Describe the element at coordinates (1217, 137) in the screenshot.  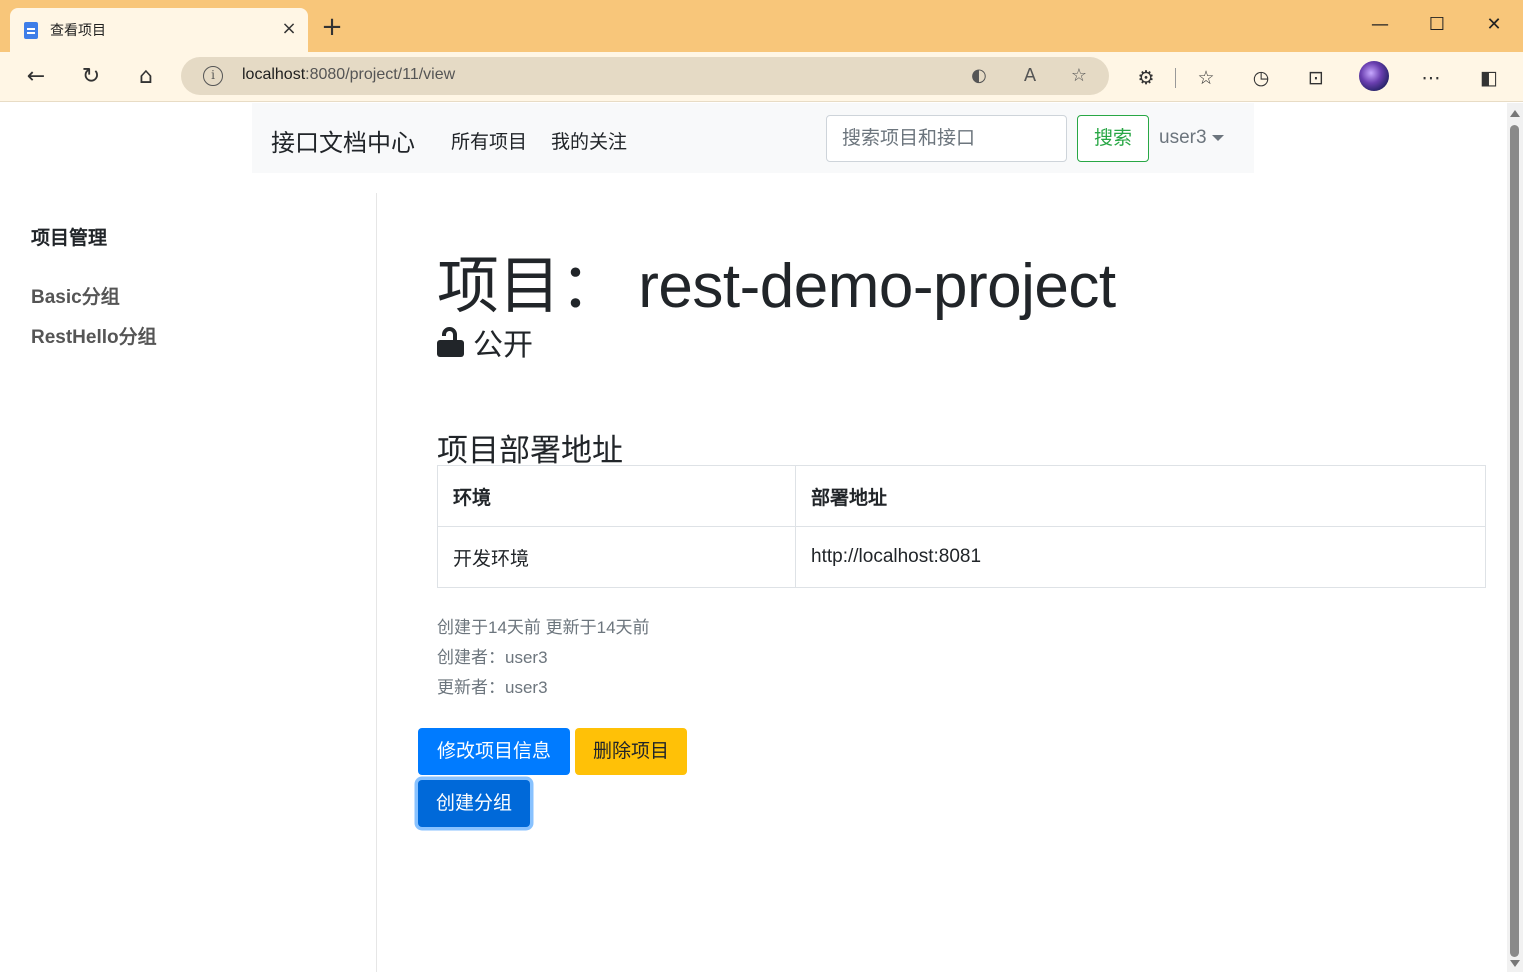
I see `caret-down-icon` at that location.